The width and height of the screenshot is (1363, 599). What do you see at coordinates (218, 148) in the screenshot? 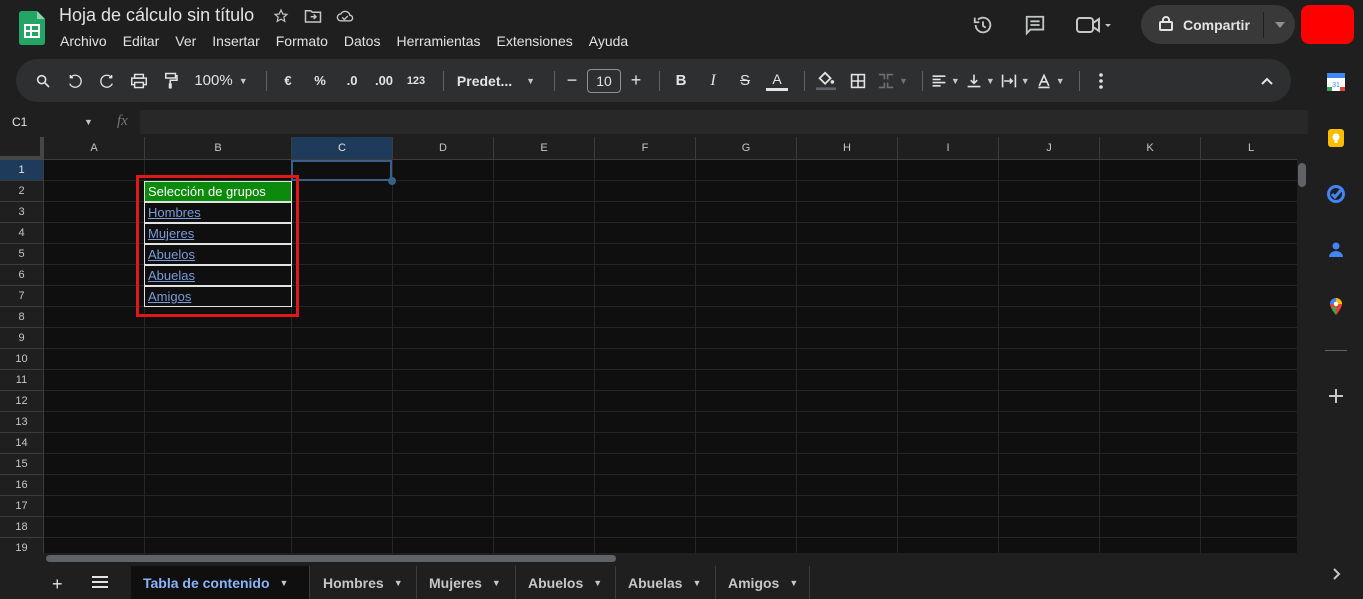
I see `column-header-b: B` at bounding box center [218, 148].